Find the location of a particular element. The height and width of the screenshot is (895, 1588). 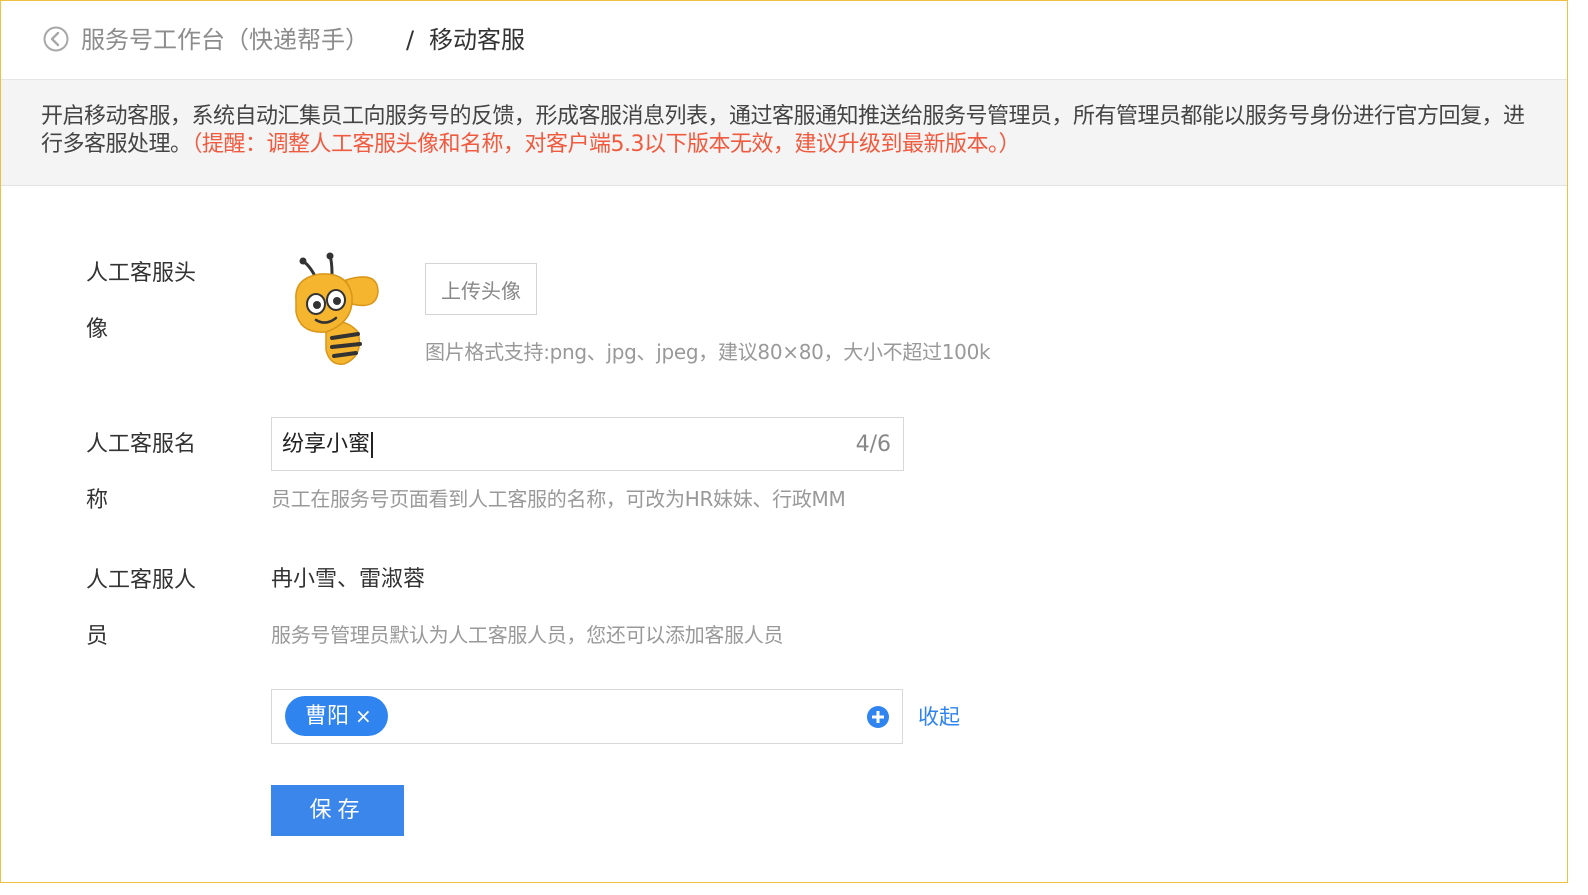

name-label: 人工客服名 称 is located at coordinates (151, 473).